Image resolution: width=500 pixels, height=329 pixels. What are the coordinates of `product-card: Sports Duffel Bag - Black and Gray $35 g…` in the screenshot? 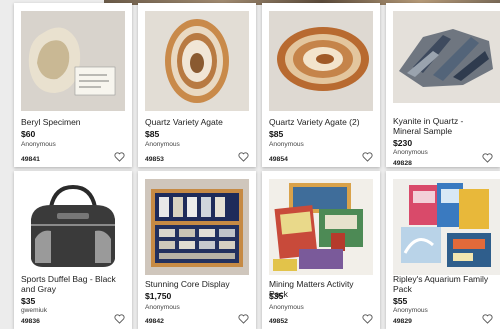 It's located at (73, 250).